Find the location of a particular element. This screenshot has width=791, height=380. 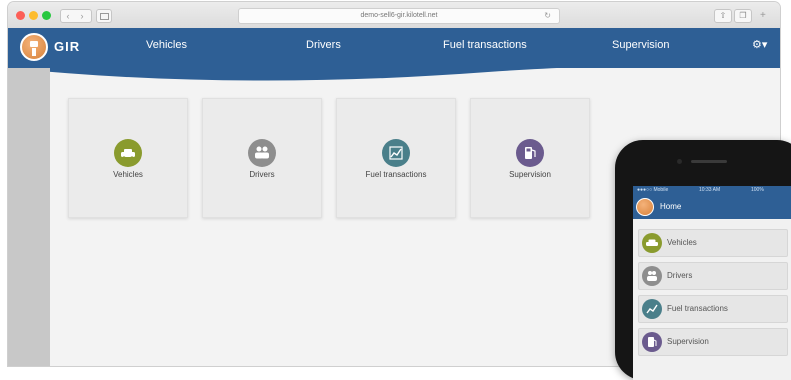

tile-label: Supervision is located at coordinates (530, 174).